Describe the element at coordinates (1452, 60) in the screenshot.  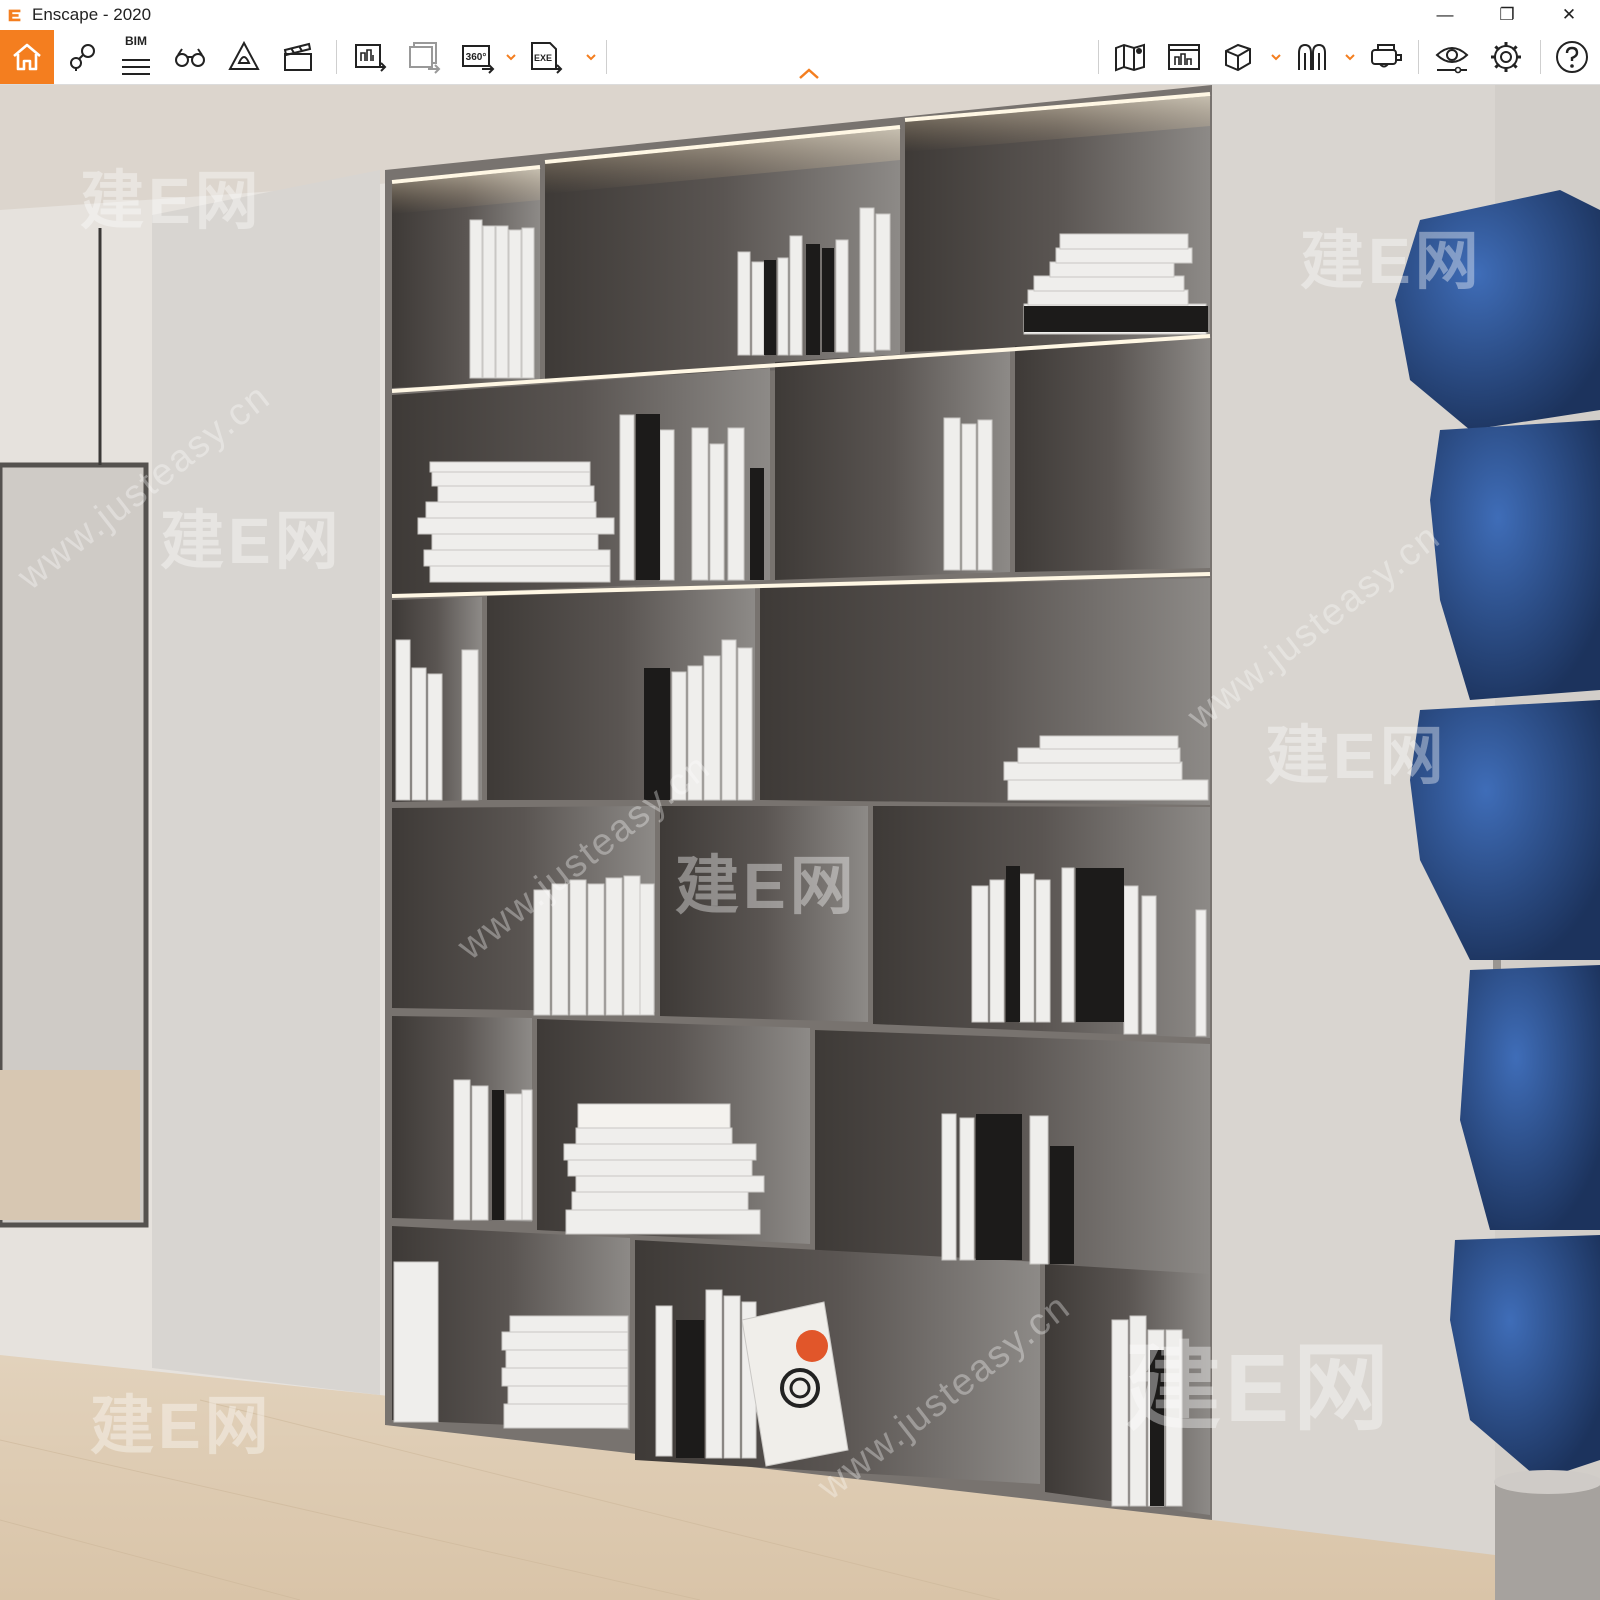
I see `visual-settings-icon` at that location.